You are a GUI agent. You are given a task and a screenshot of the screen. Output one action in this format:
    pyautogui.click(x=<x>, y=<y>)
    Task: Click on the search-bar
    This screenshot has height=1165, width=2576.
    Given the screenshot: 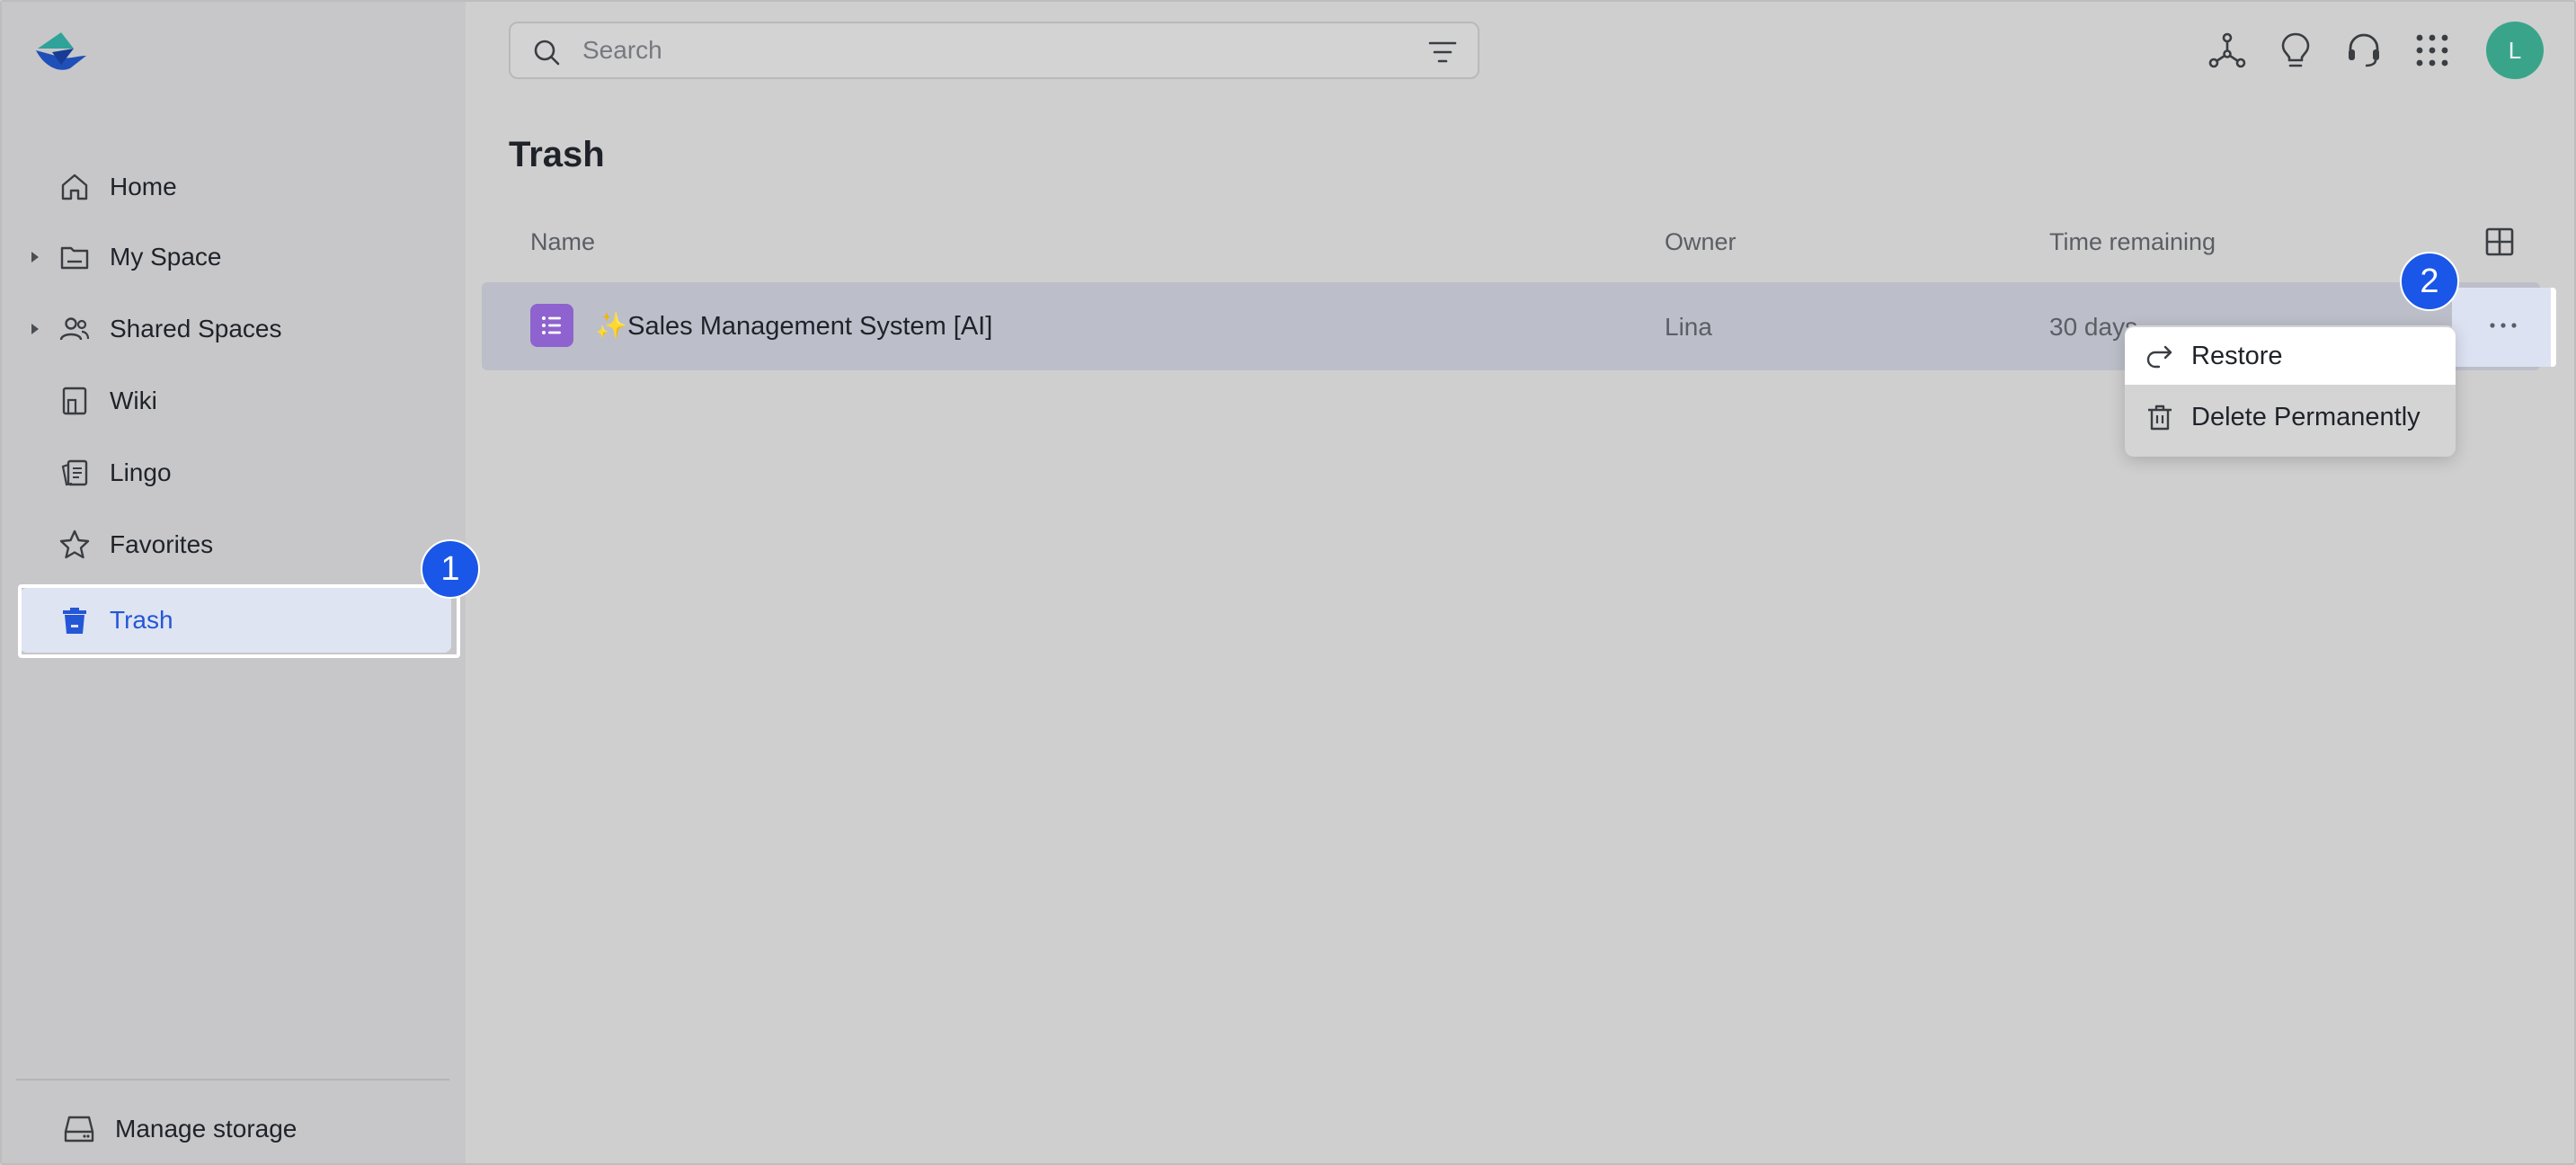 What is the action you would take?
    pyautogui.click(x=994, y=51)
    